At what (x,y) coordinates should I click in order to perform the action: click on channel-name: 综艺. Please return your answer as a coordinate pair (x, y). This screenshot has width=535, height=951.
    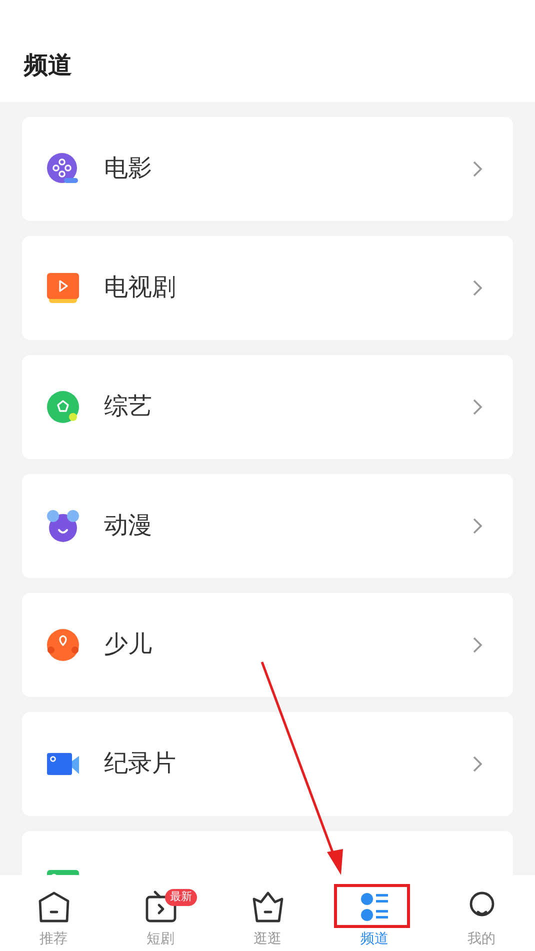
    Looking at the image, I should click on (128, 407).